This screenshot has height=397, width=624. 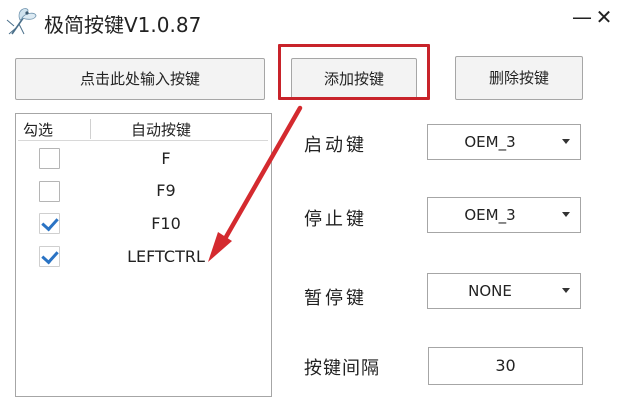 I want to click on pause-key-value: NONE, so click(x=490, y=291).